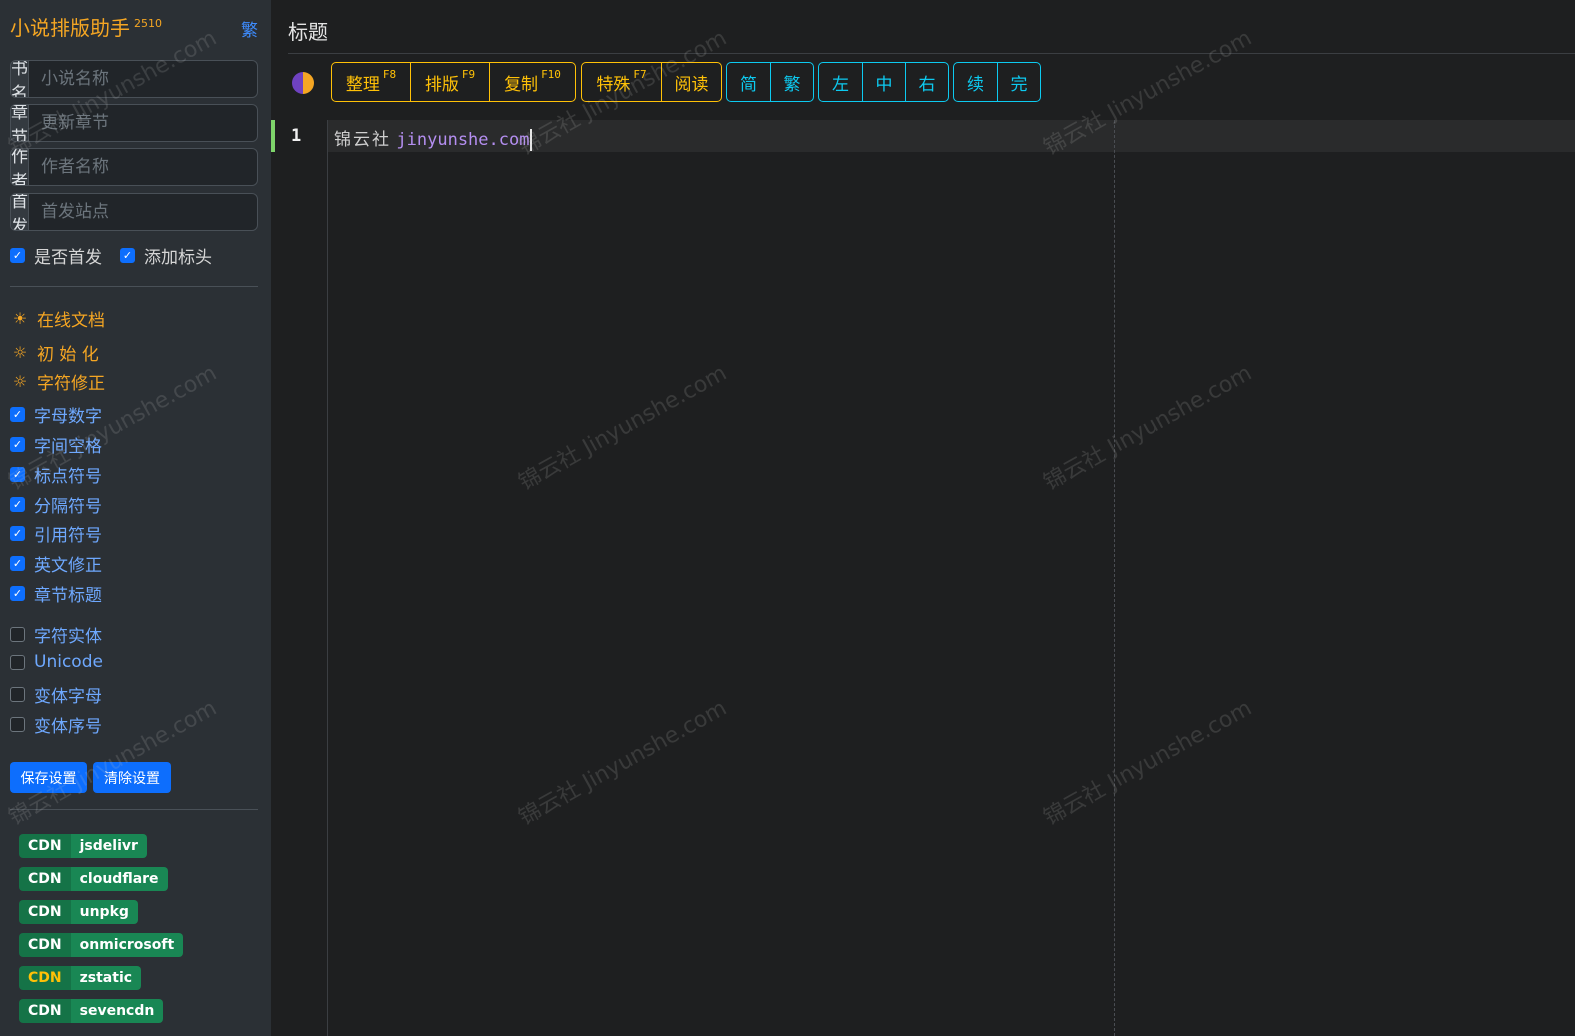 Image resolution: width=1575 pixels, height=1036 pixels. Describe the element at coordinates (296, 136) in the screenshot. I see `line-number: 1` at that location.